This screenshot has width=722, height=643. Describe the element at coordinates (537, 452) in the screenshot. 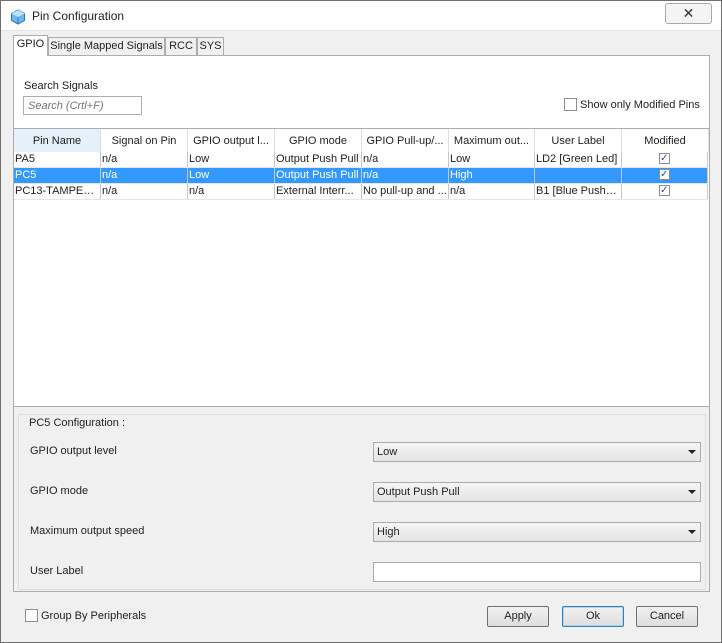

I see `gpio-output-level-select: Low` at that location.